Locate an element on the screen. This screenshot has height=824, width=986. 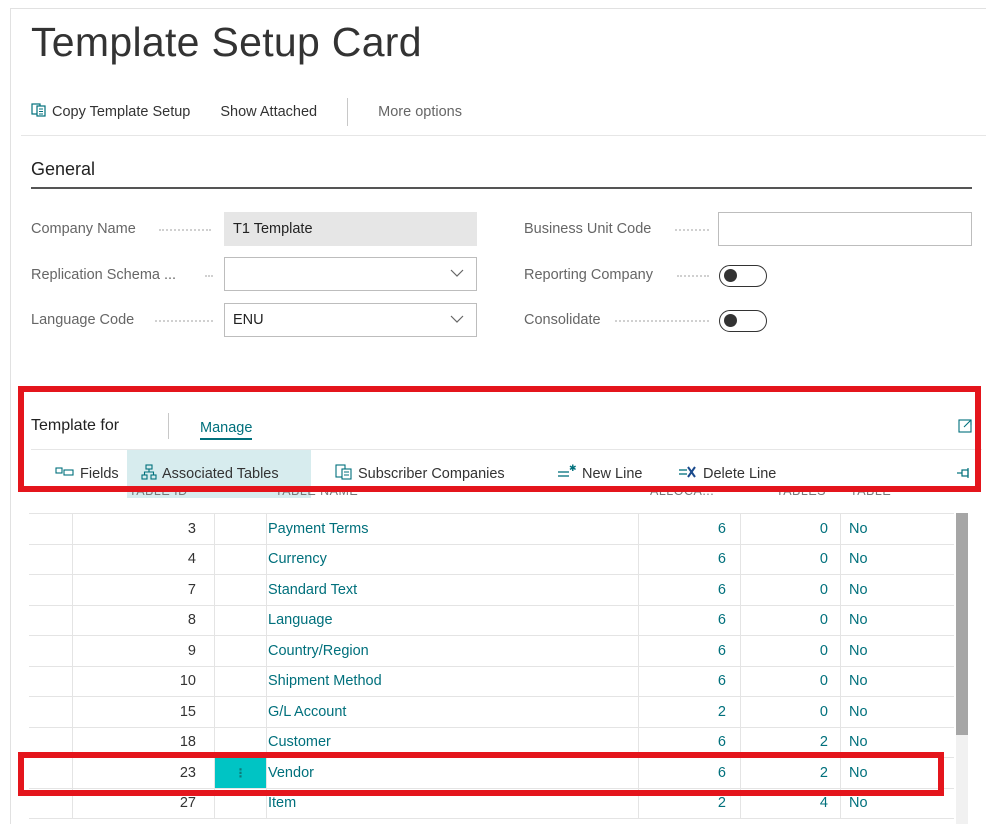
general-section-title: General is located at coordinates (63, 169).